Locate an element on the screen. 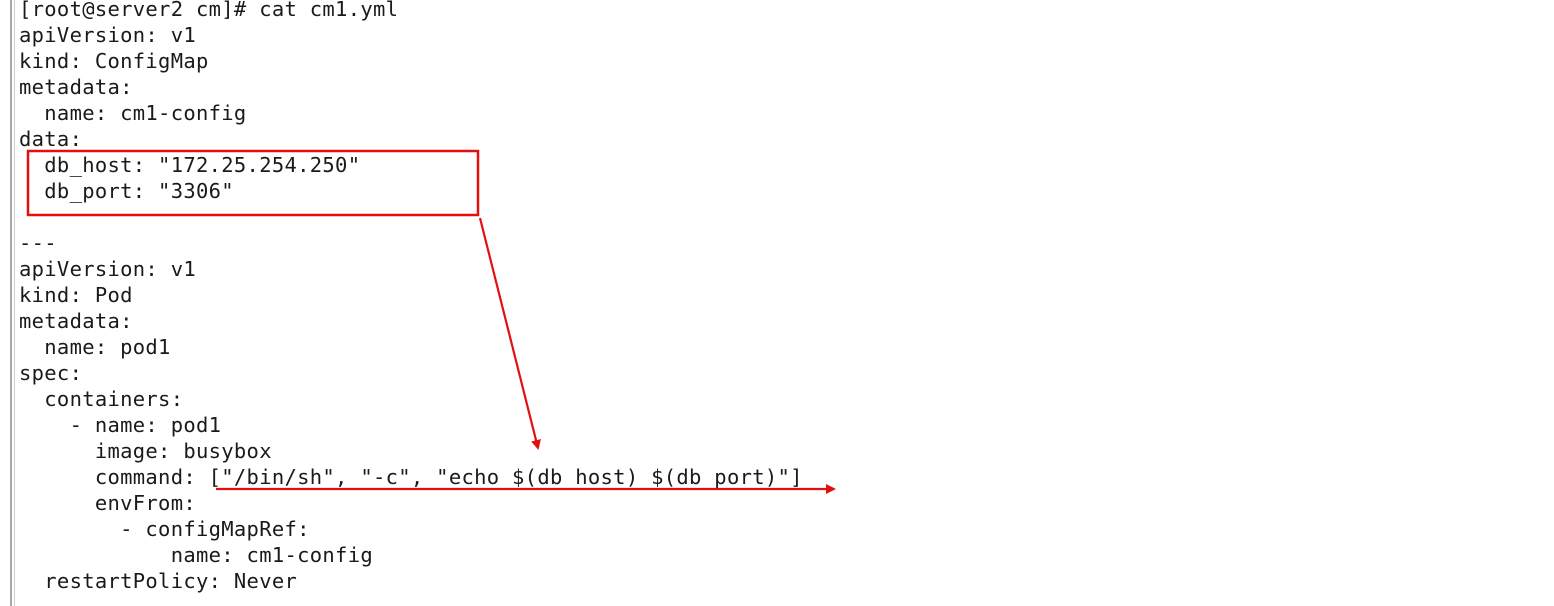 The height and width of the screenshot is (606, 1554). terminal-line: data: is located at coordinates (51, 139).